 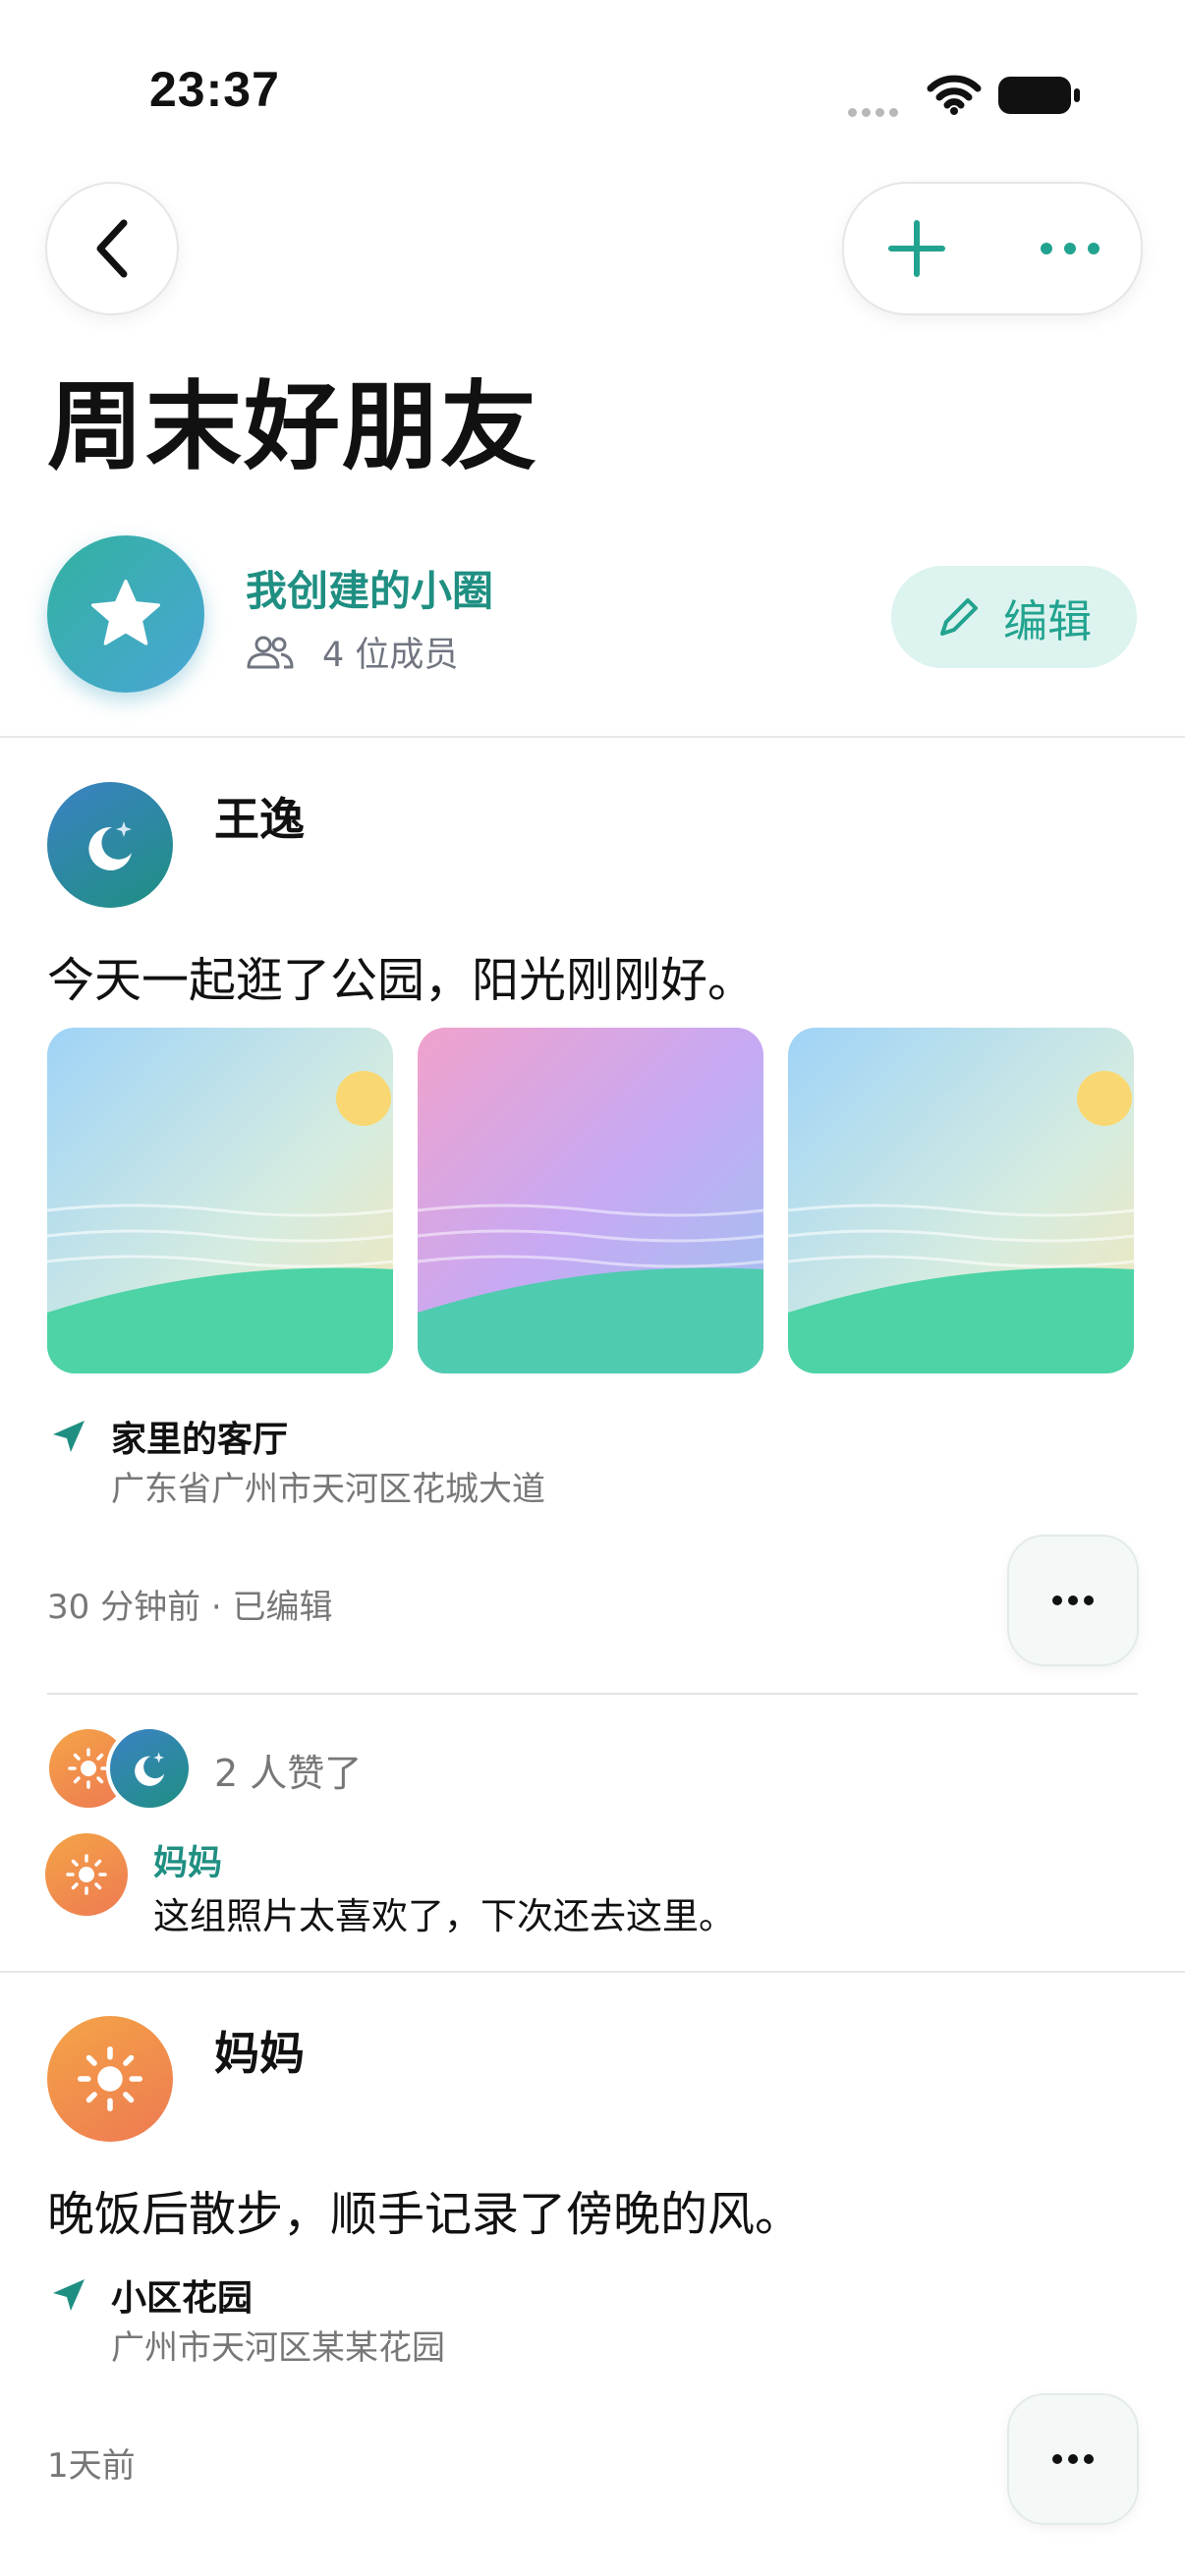 I want to click on pencil-icon, so click(x=959, y=617).